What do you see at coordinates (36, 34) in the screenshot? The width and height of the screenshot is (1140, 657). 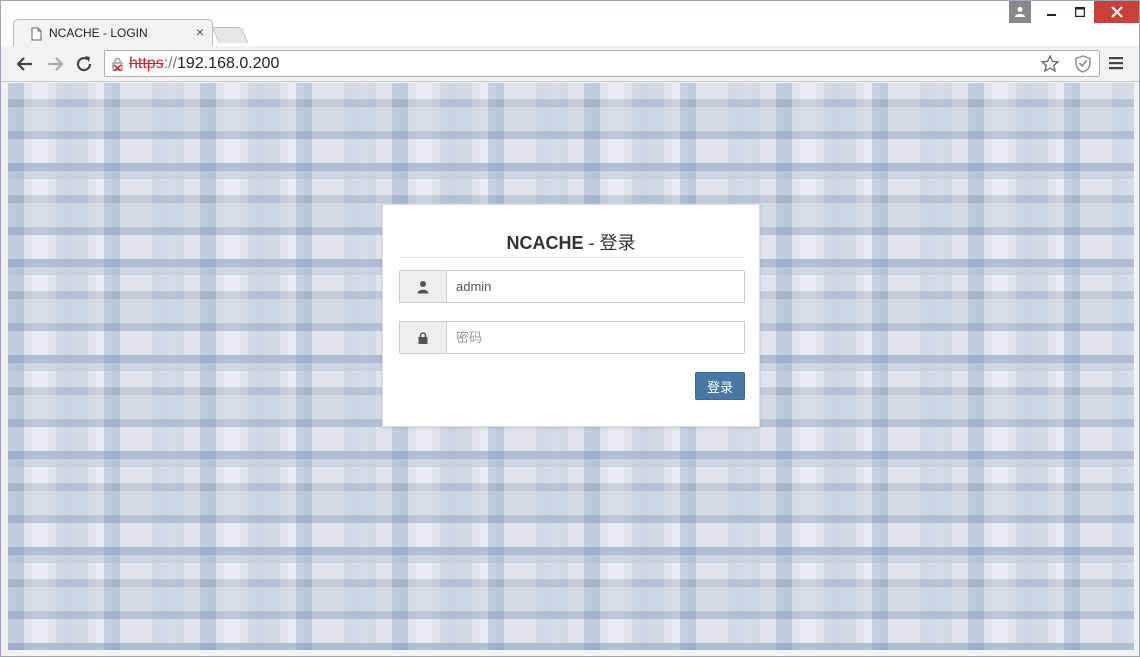 I see `page-icon` at bounding box center [36, 34].